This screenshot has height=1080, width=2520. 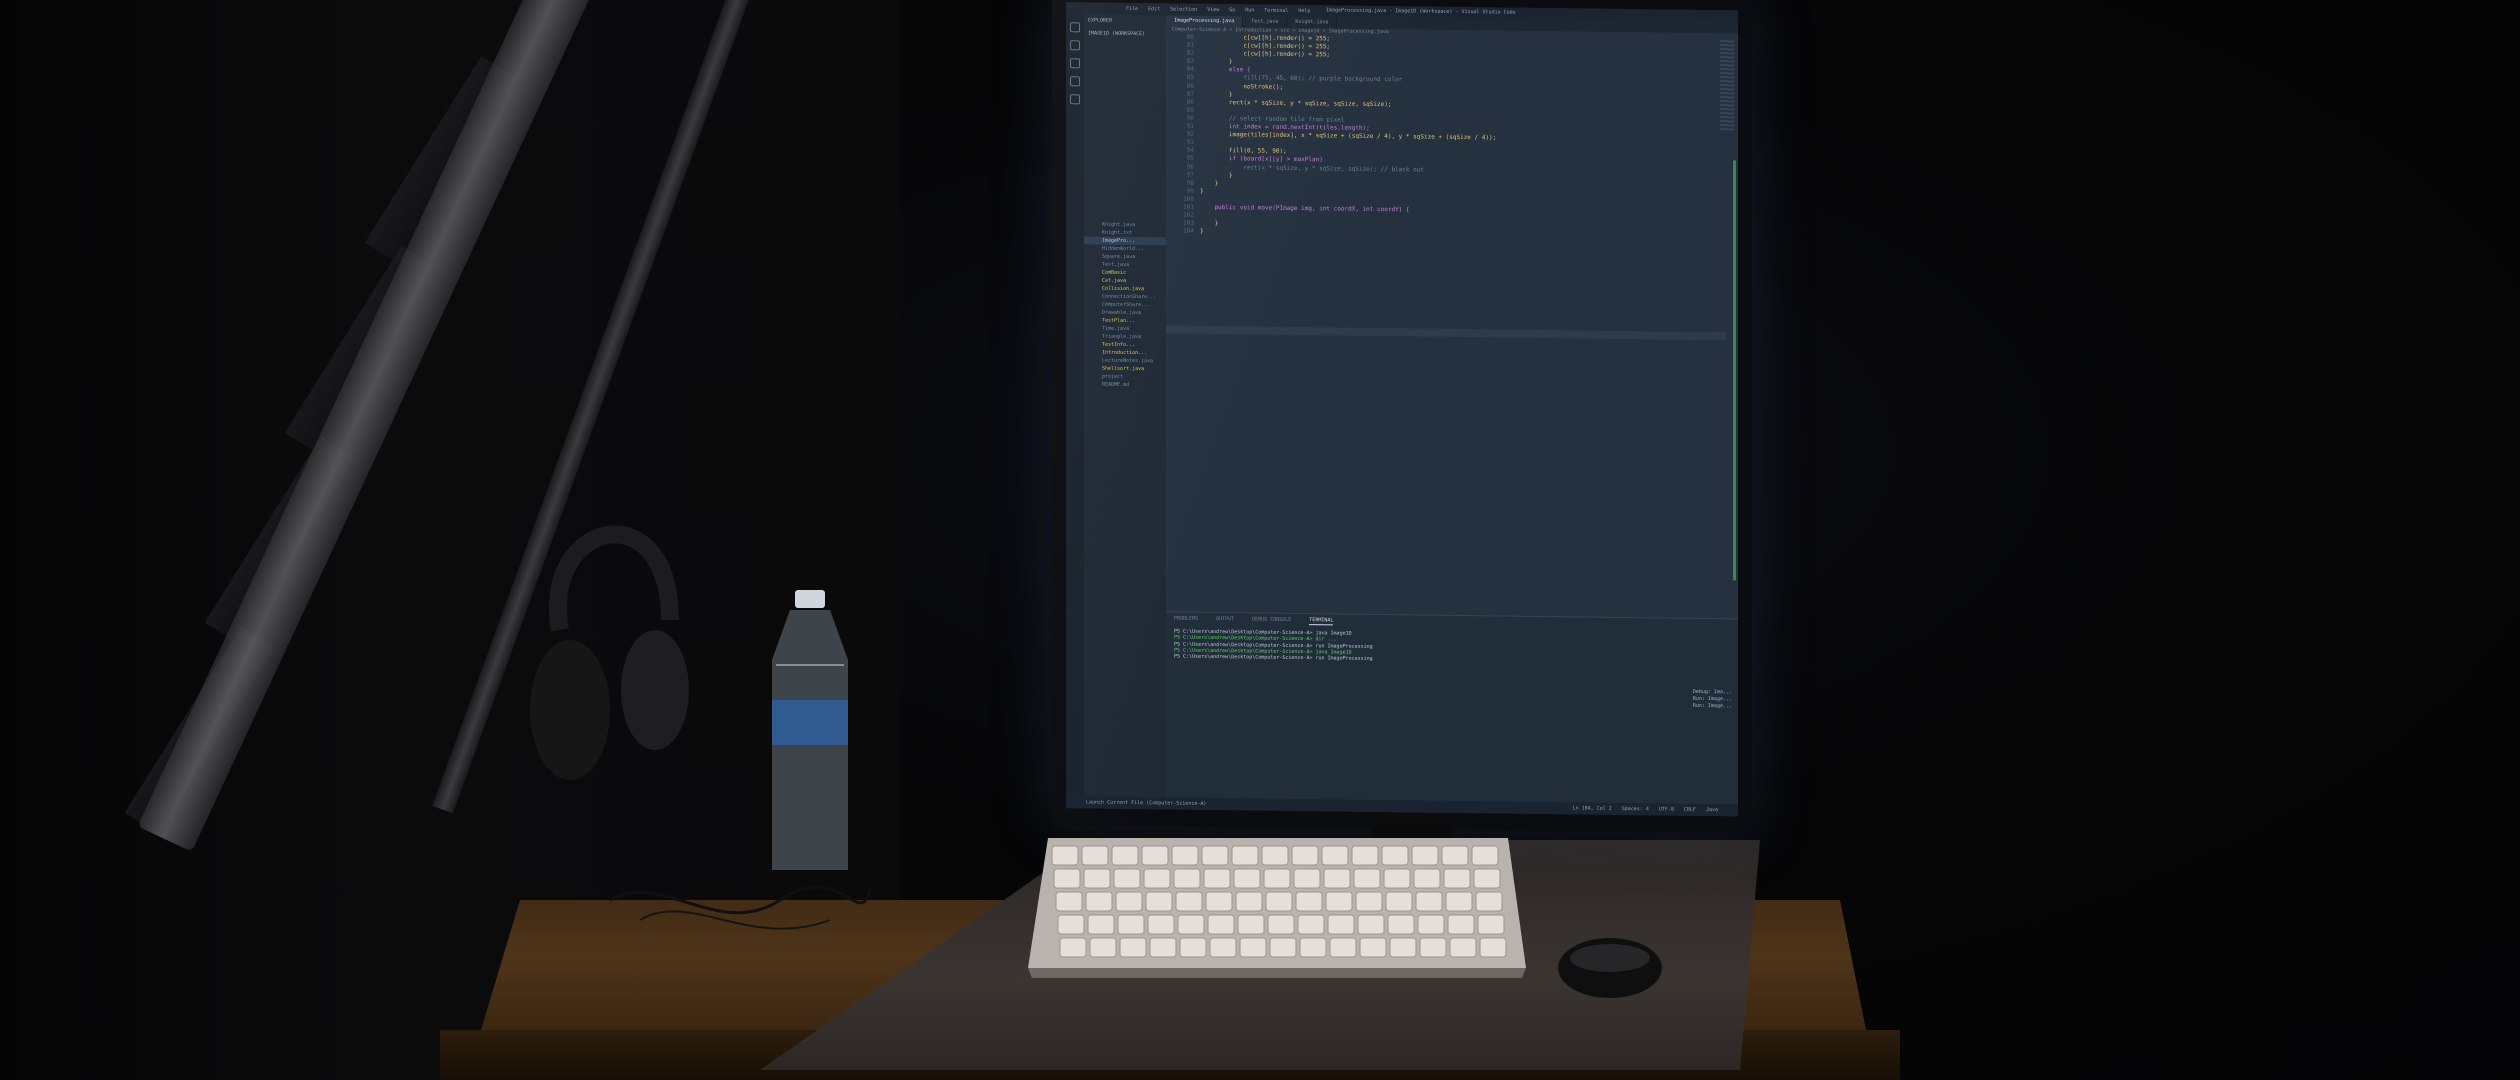 I want to click on minimap, so click(x=1727, y=85).